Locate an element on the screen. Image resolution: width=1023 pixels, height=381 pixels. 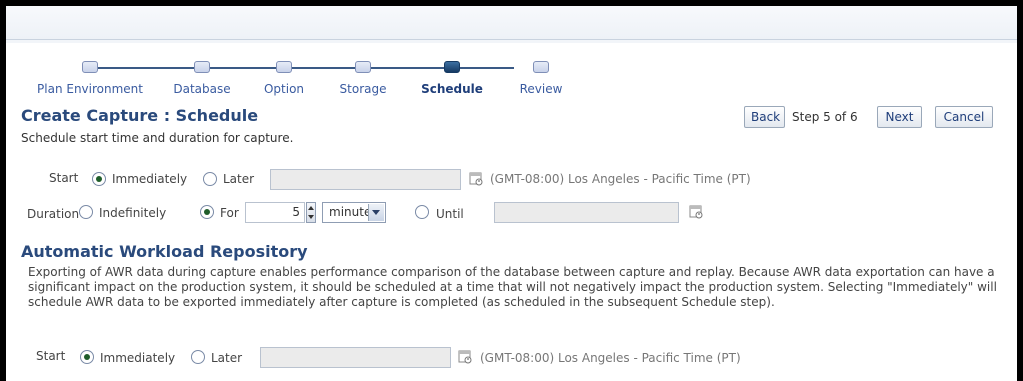
awr-section-title: Automatic Workload Repository is located at coordinates (164, 251).